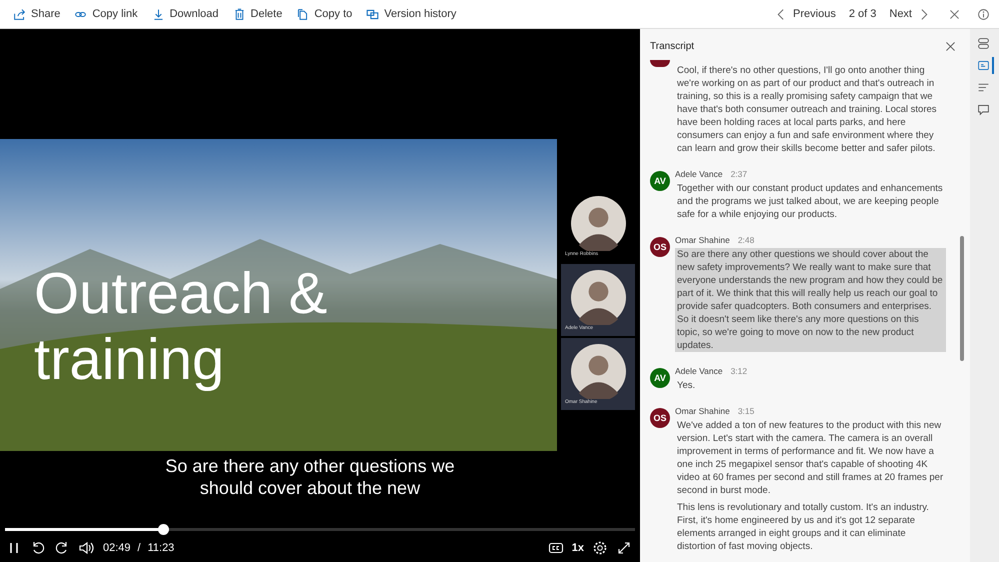  I want to click on history-button: Version history, so click(411, 14).